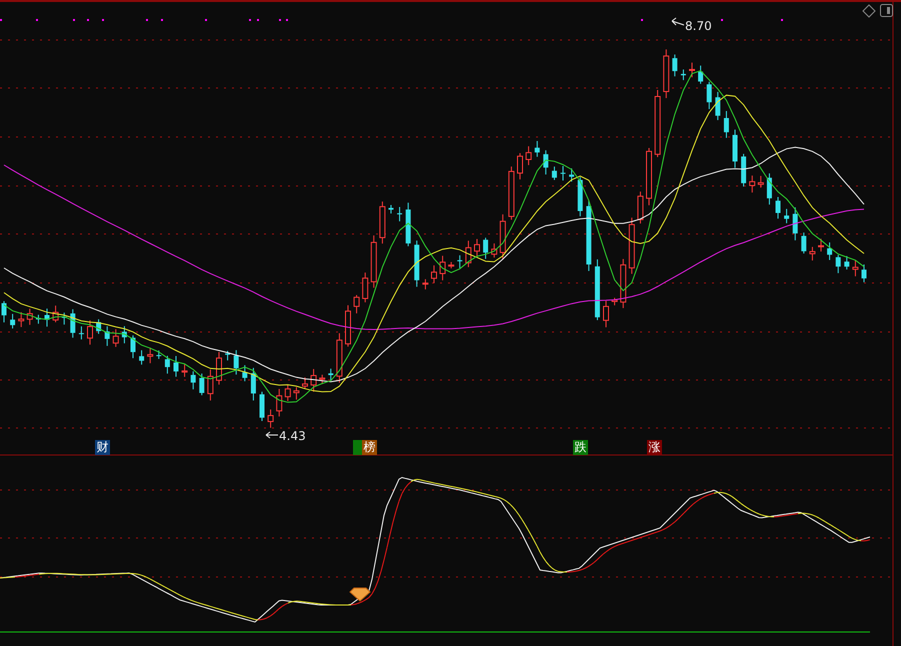 This screenshot has width=901, height=646. I want to click on low-price-label: 4.43, so click(292, 436).